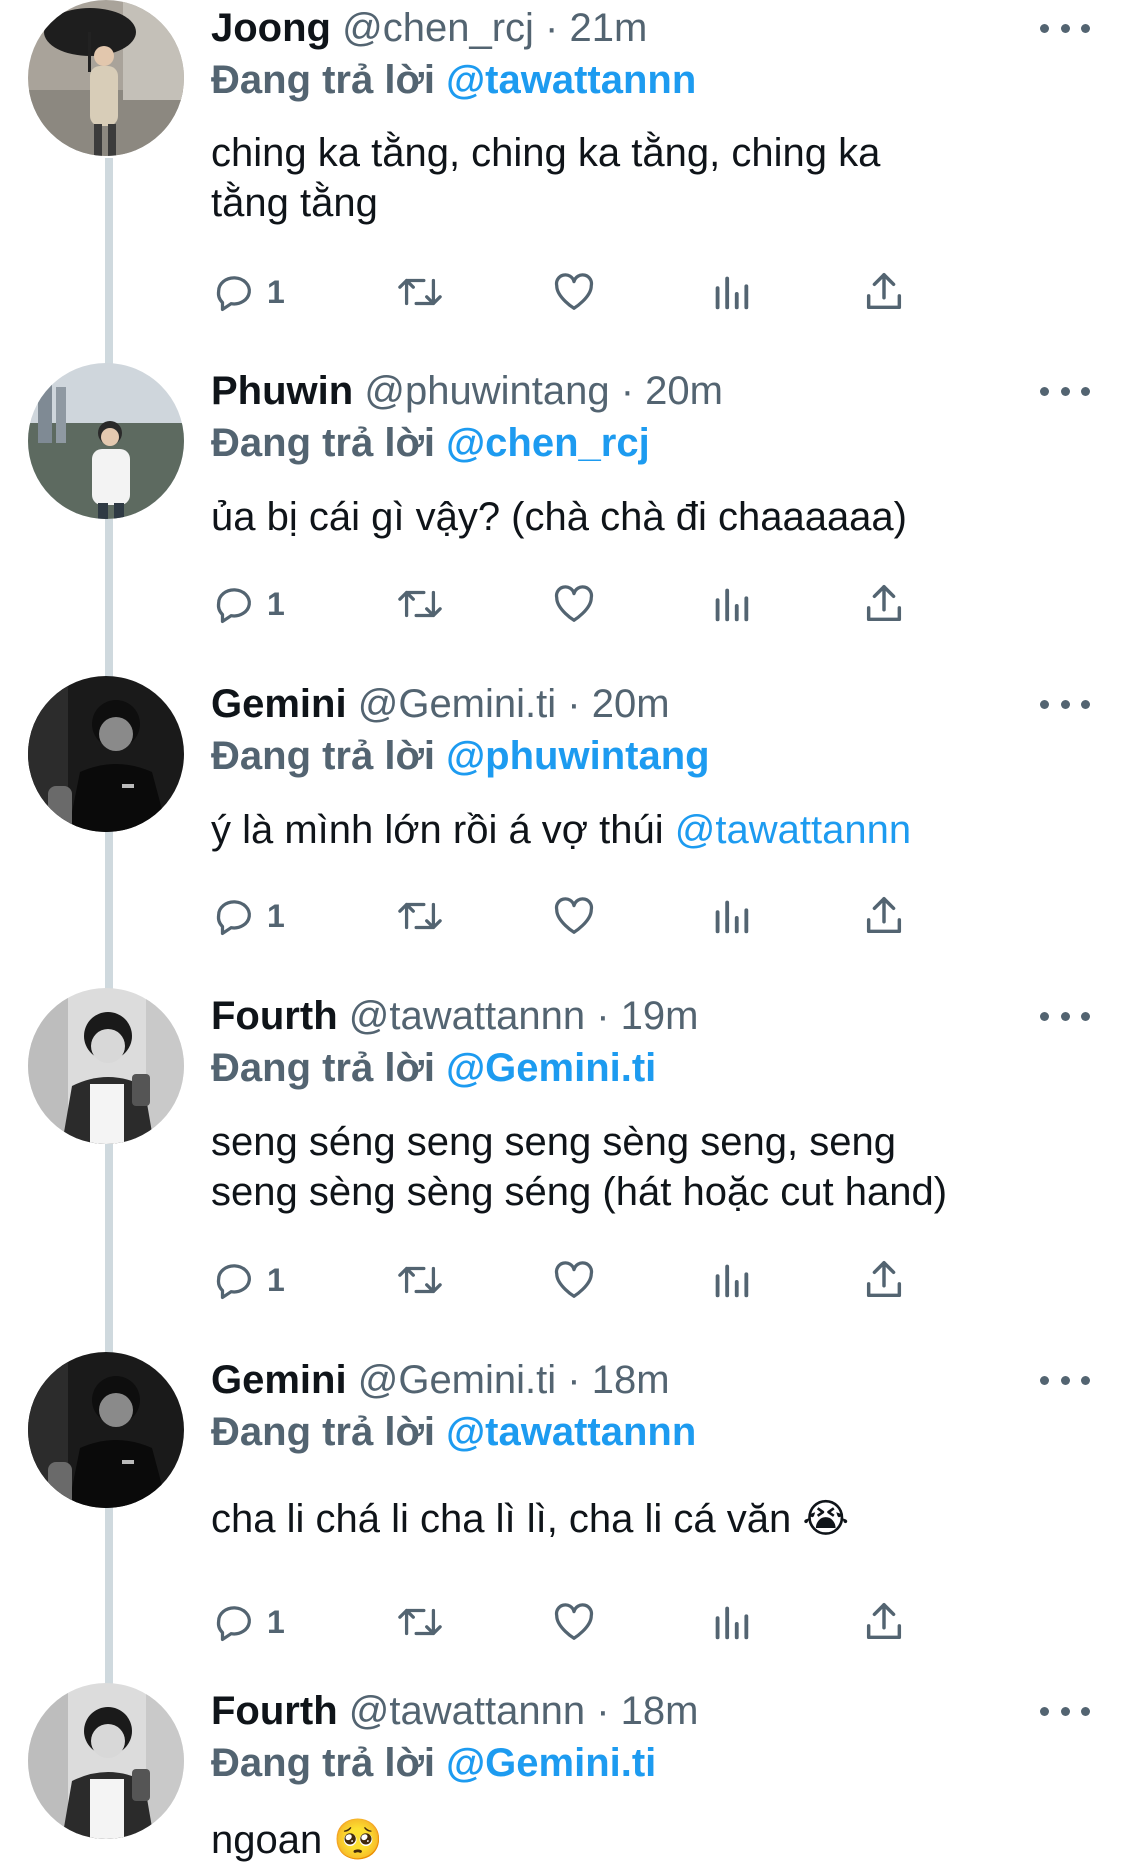 This screenshot has width=1125, height=1875. I want to click on display-name: Phuwin, so click(282, 391).